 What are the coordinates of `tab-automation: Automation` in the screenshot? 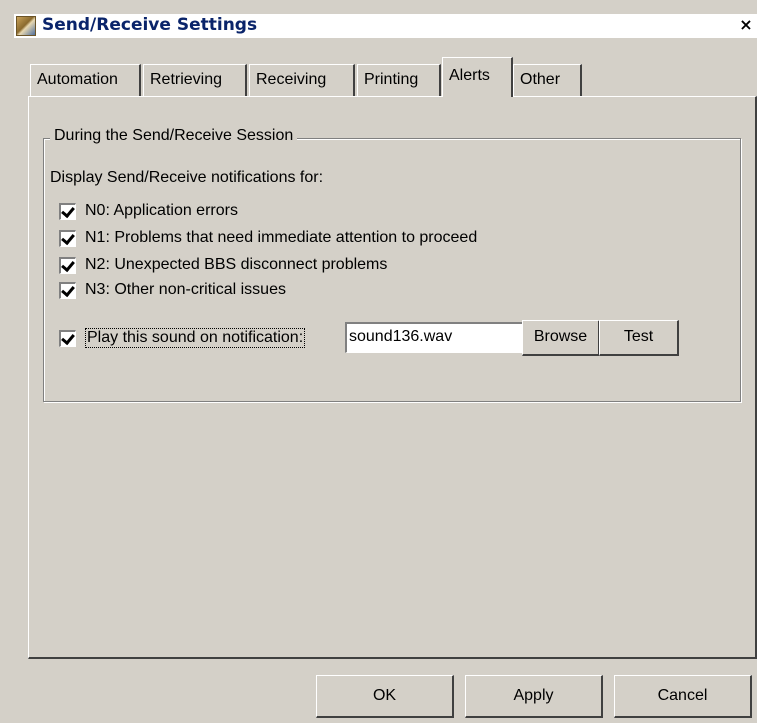 It's located at (85, 80).